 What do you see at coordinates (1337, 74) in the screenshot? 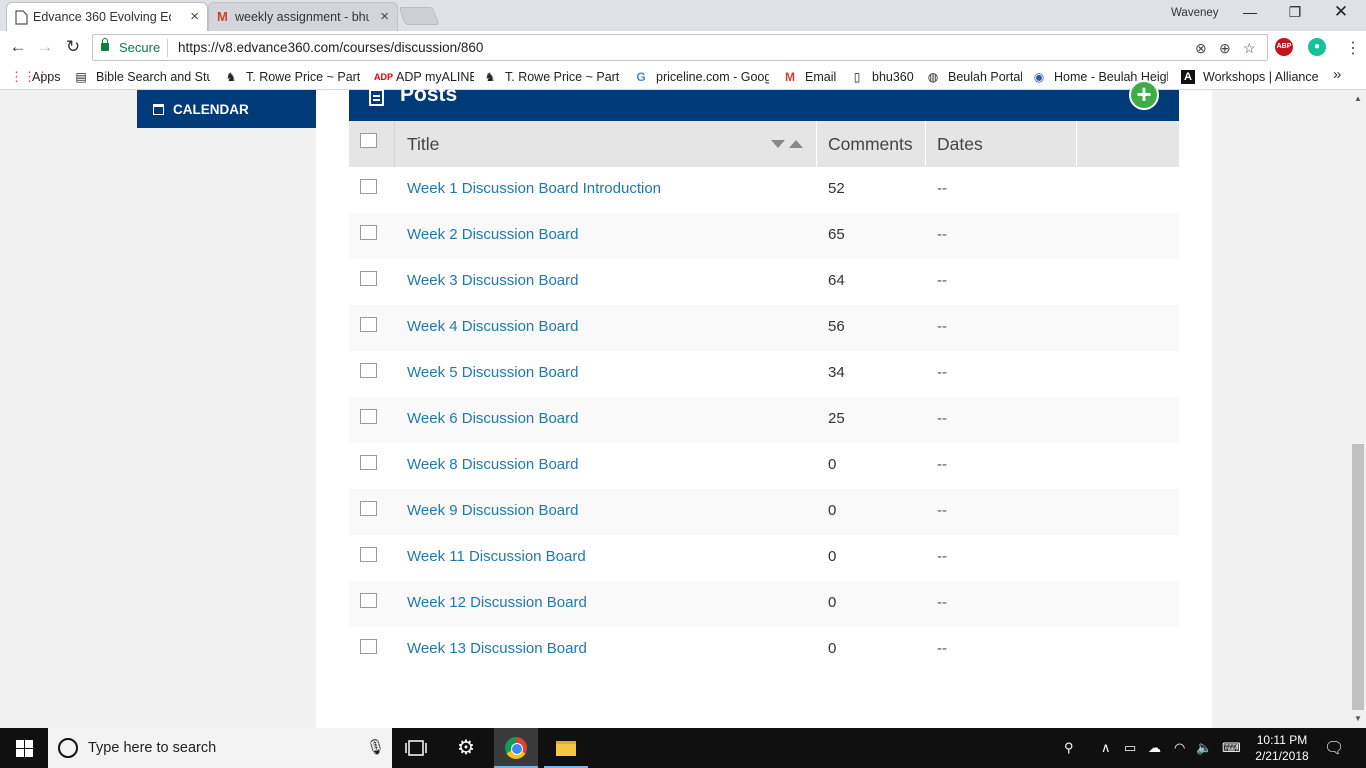
I see `more-bookmarks-icon: »` at bounding box center [1337, 74].